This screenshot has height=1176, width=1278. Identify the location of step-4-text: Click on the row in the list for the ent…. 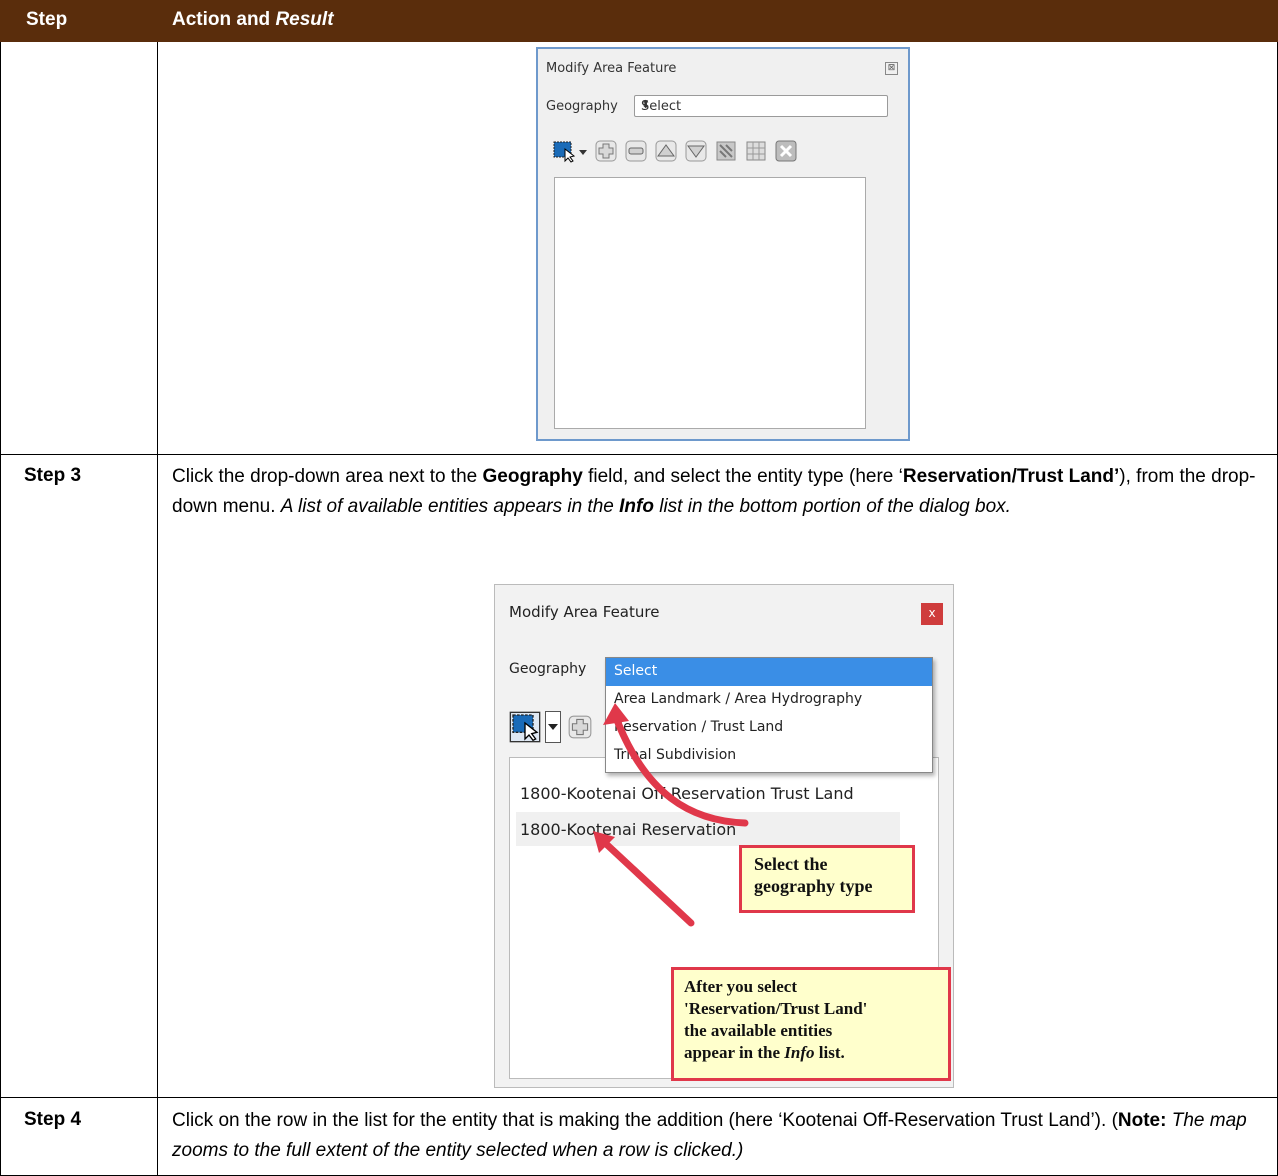
(709, 1135).